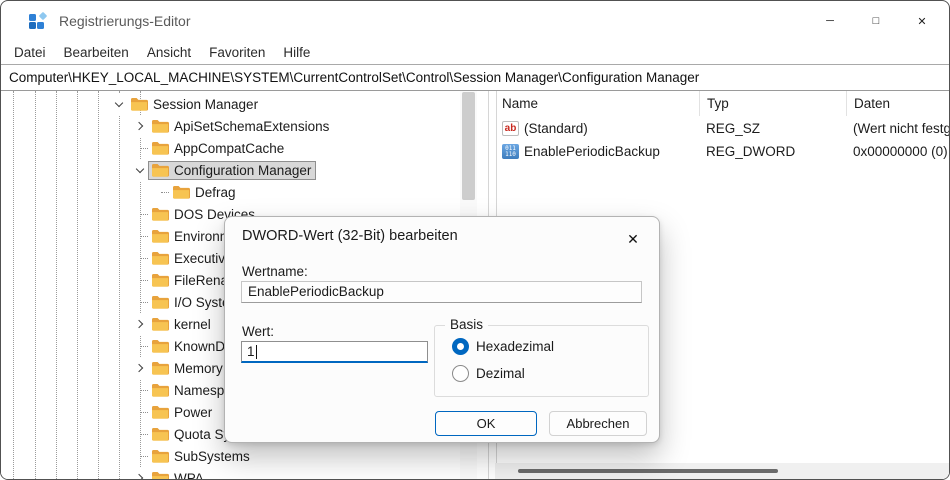 The image size is (950, 480). I want to click on tree-node: Defrag, so click(205, 192).